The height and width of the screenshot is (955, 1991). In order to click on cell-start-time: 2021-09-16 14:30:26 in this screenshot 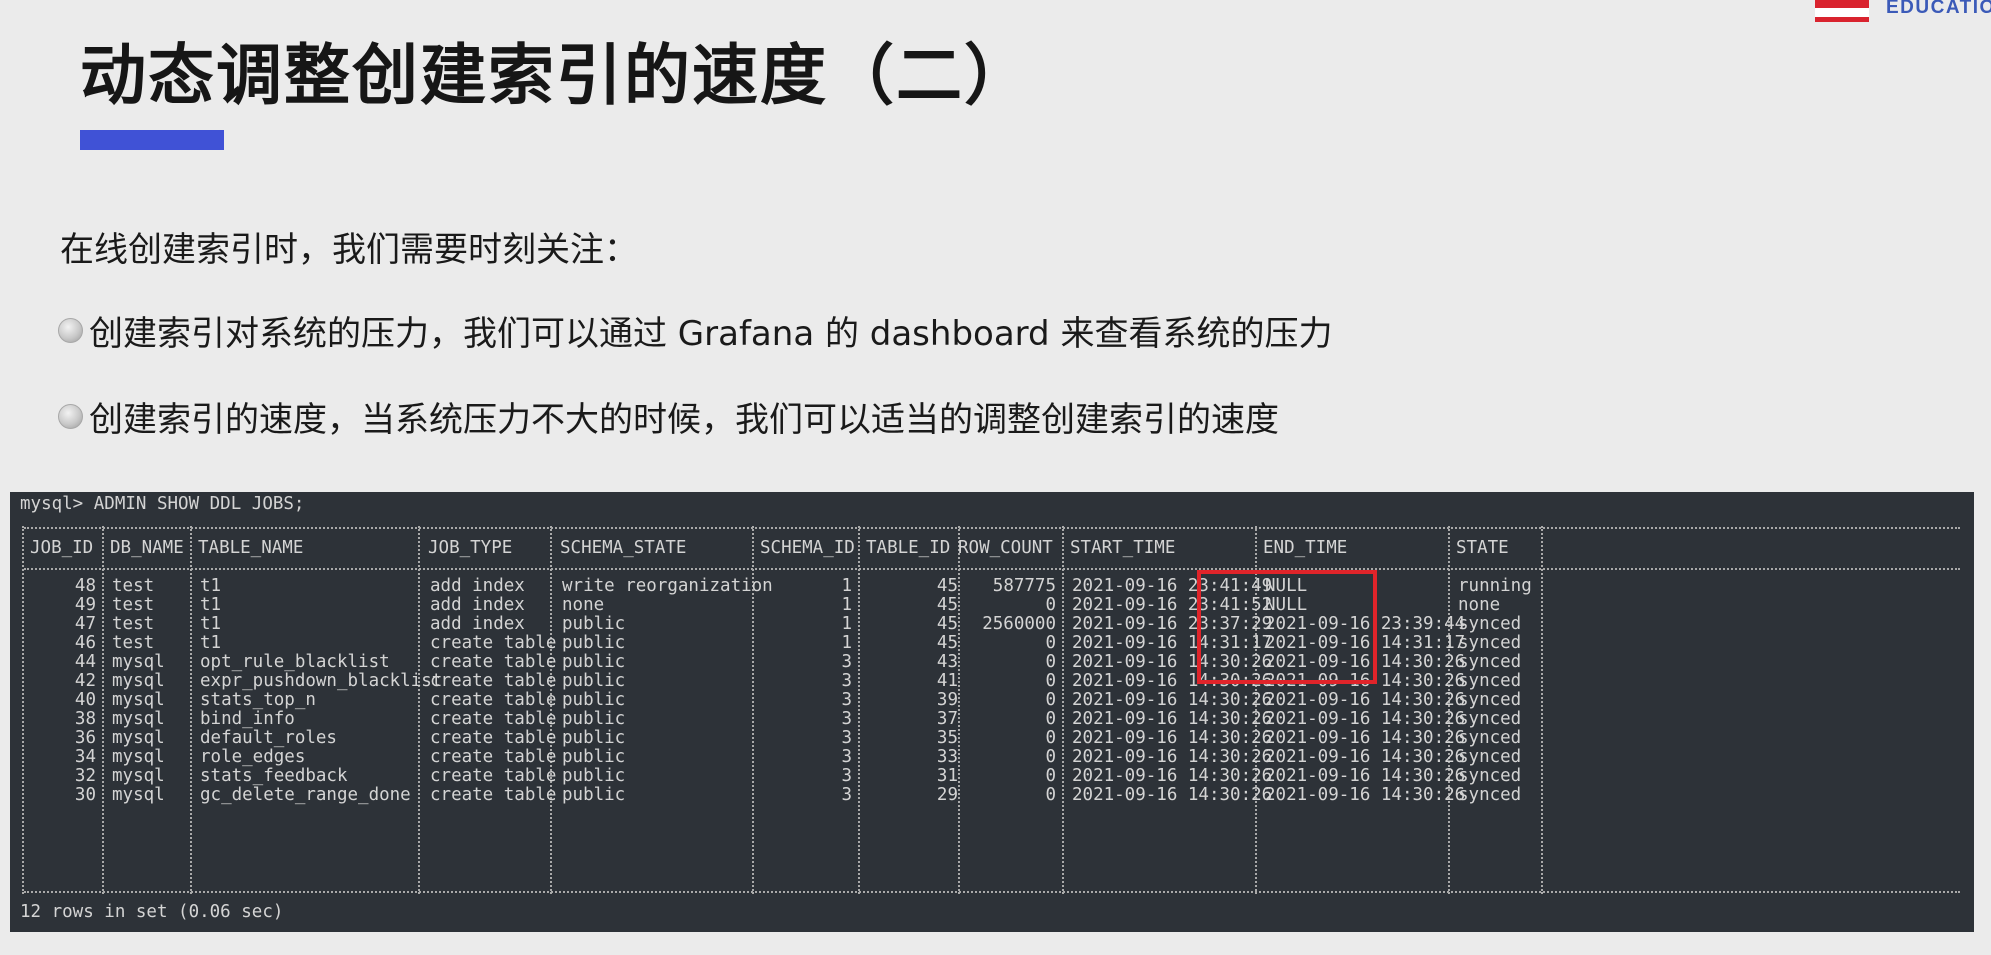, I will do `click(1172, 795)`.